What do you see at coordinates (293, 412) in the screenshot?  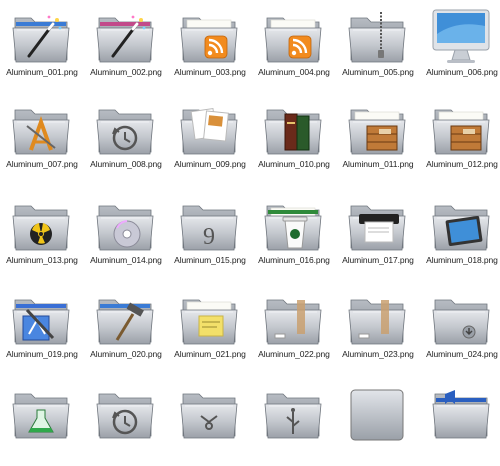 I see `usb-icon` at bounding box center [293, 412].